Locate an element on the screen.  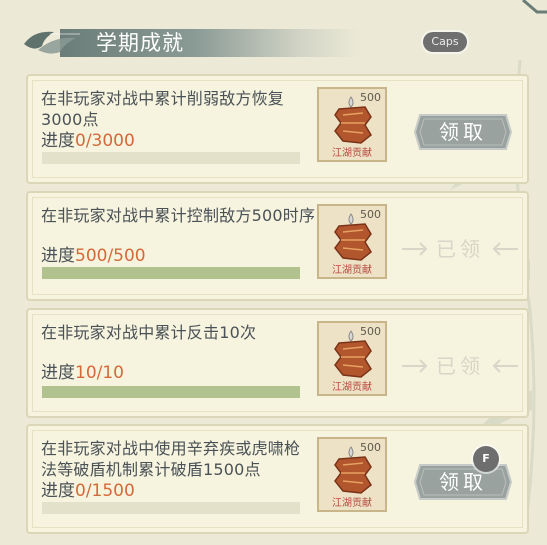
achievement-description: 在非玩家对战中使用辛弃疾或虎啸枪法等破盾机制累计破盾1500点 is located at coordinates (171, 459).